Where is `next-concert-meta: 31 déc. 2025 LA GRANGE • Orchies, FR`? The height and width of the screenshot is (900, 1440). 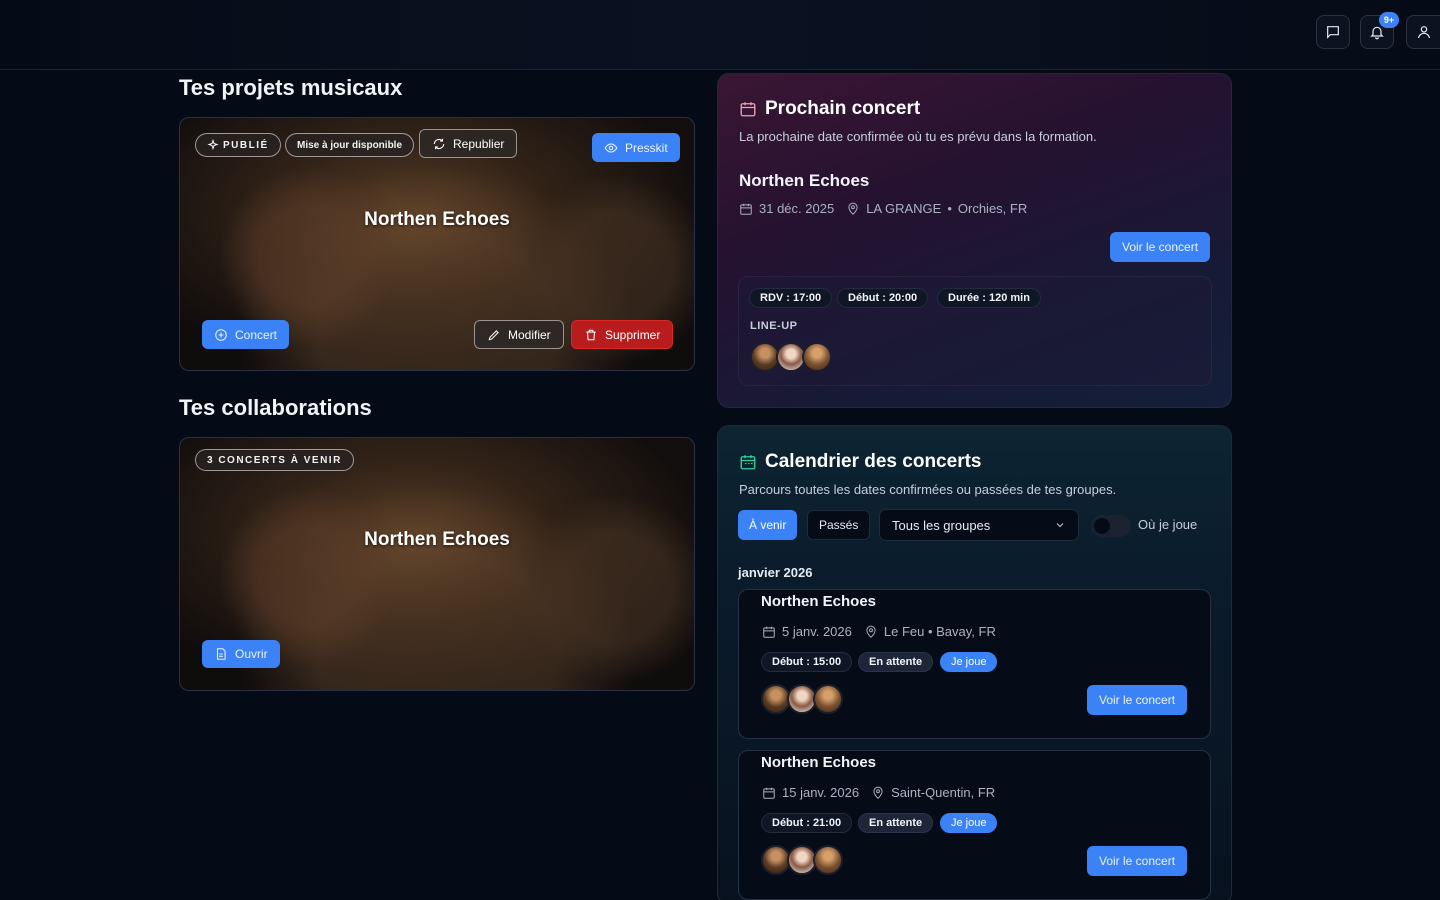
next-concert-meta: 31 déc. 2025 LA GRANGE • Orchies, FR is located at coordinates (883, 208).